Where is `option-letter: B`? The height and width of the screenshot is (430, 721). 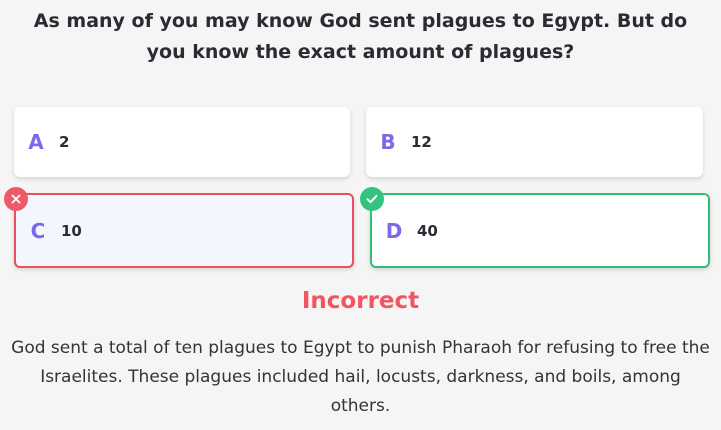 option-letter: B is located at coordinates (388, 142).